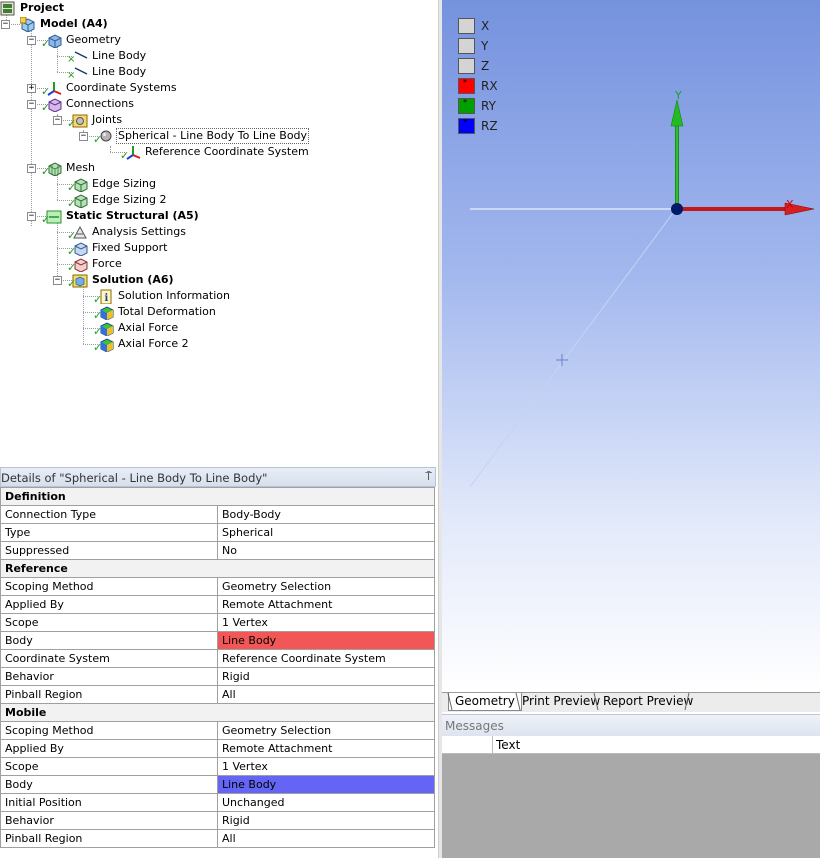 This screenshot has width=820, height=858. I want to click on tree-node: ✓ Axial Force 2, so click(141, 344).